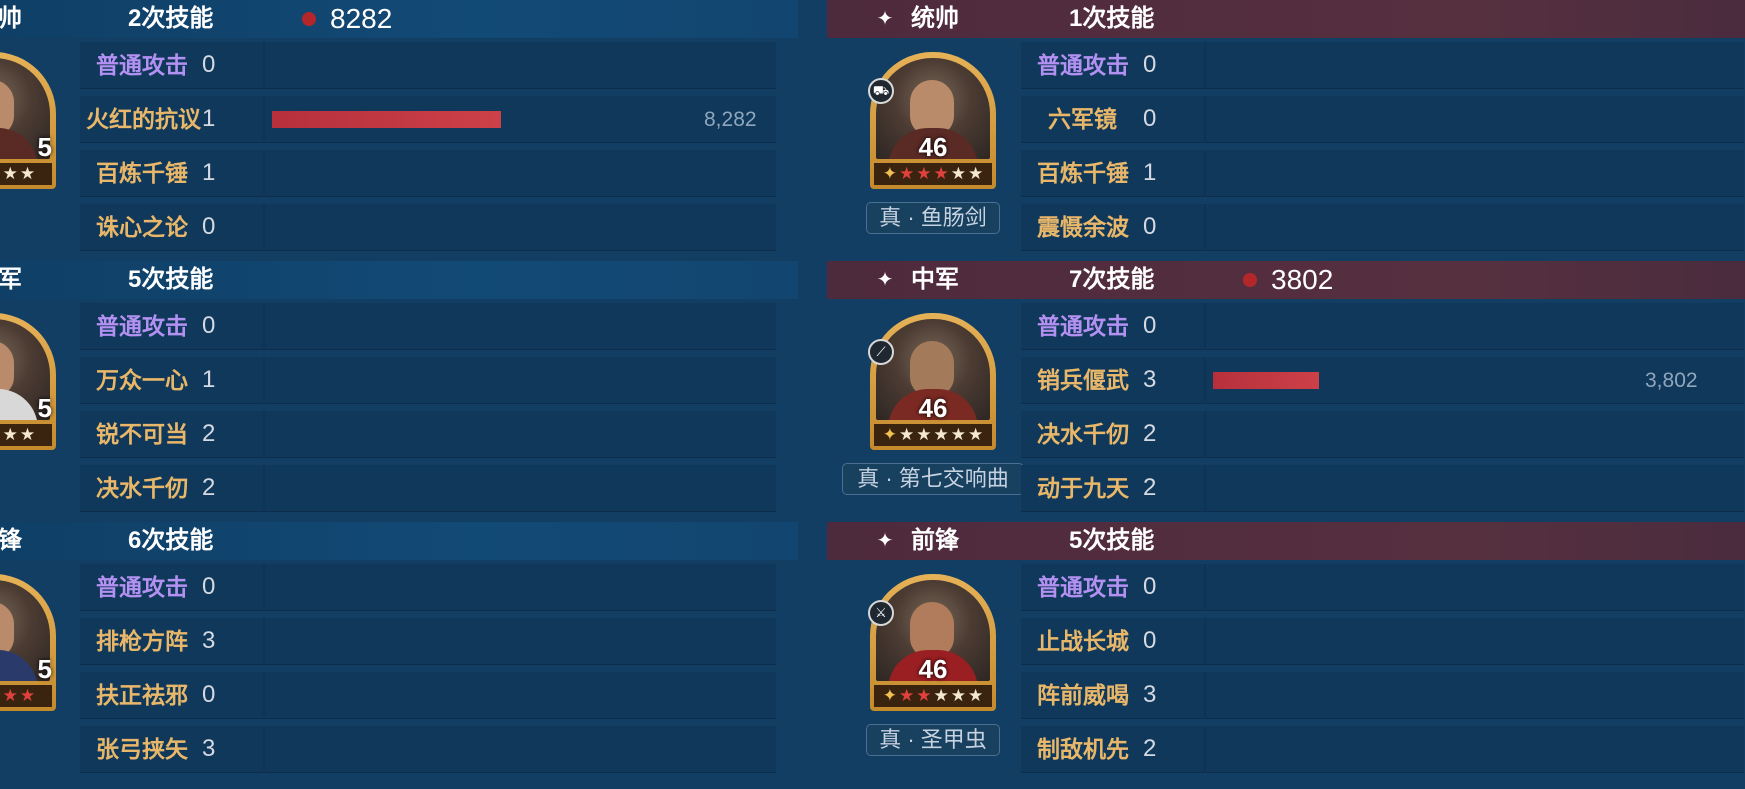 The height and width of the screenshot is (789, 1745). I want to click on skill-row: 万众一心 1, so click(428, 380).